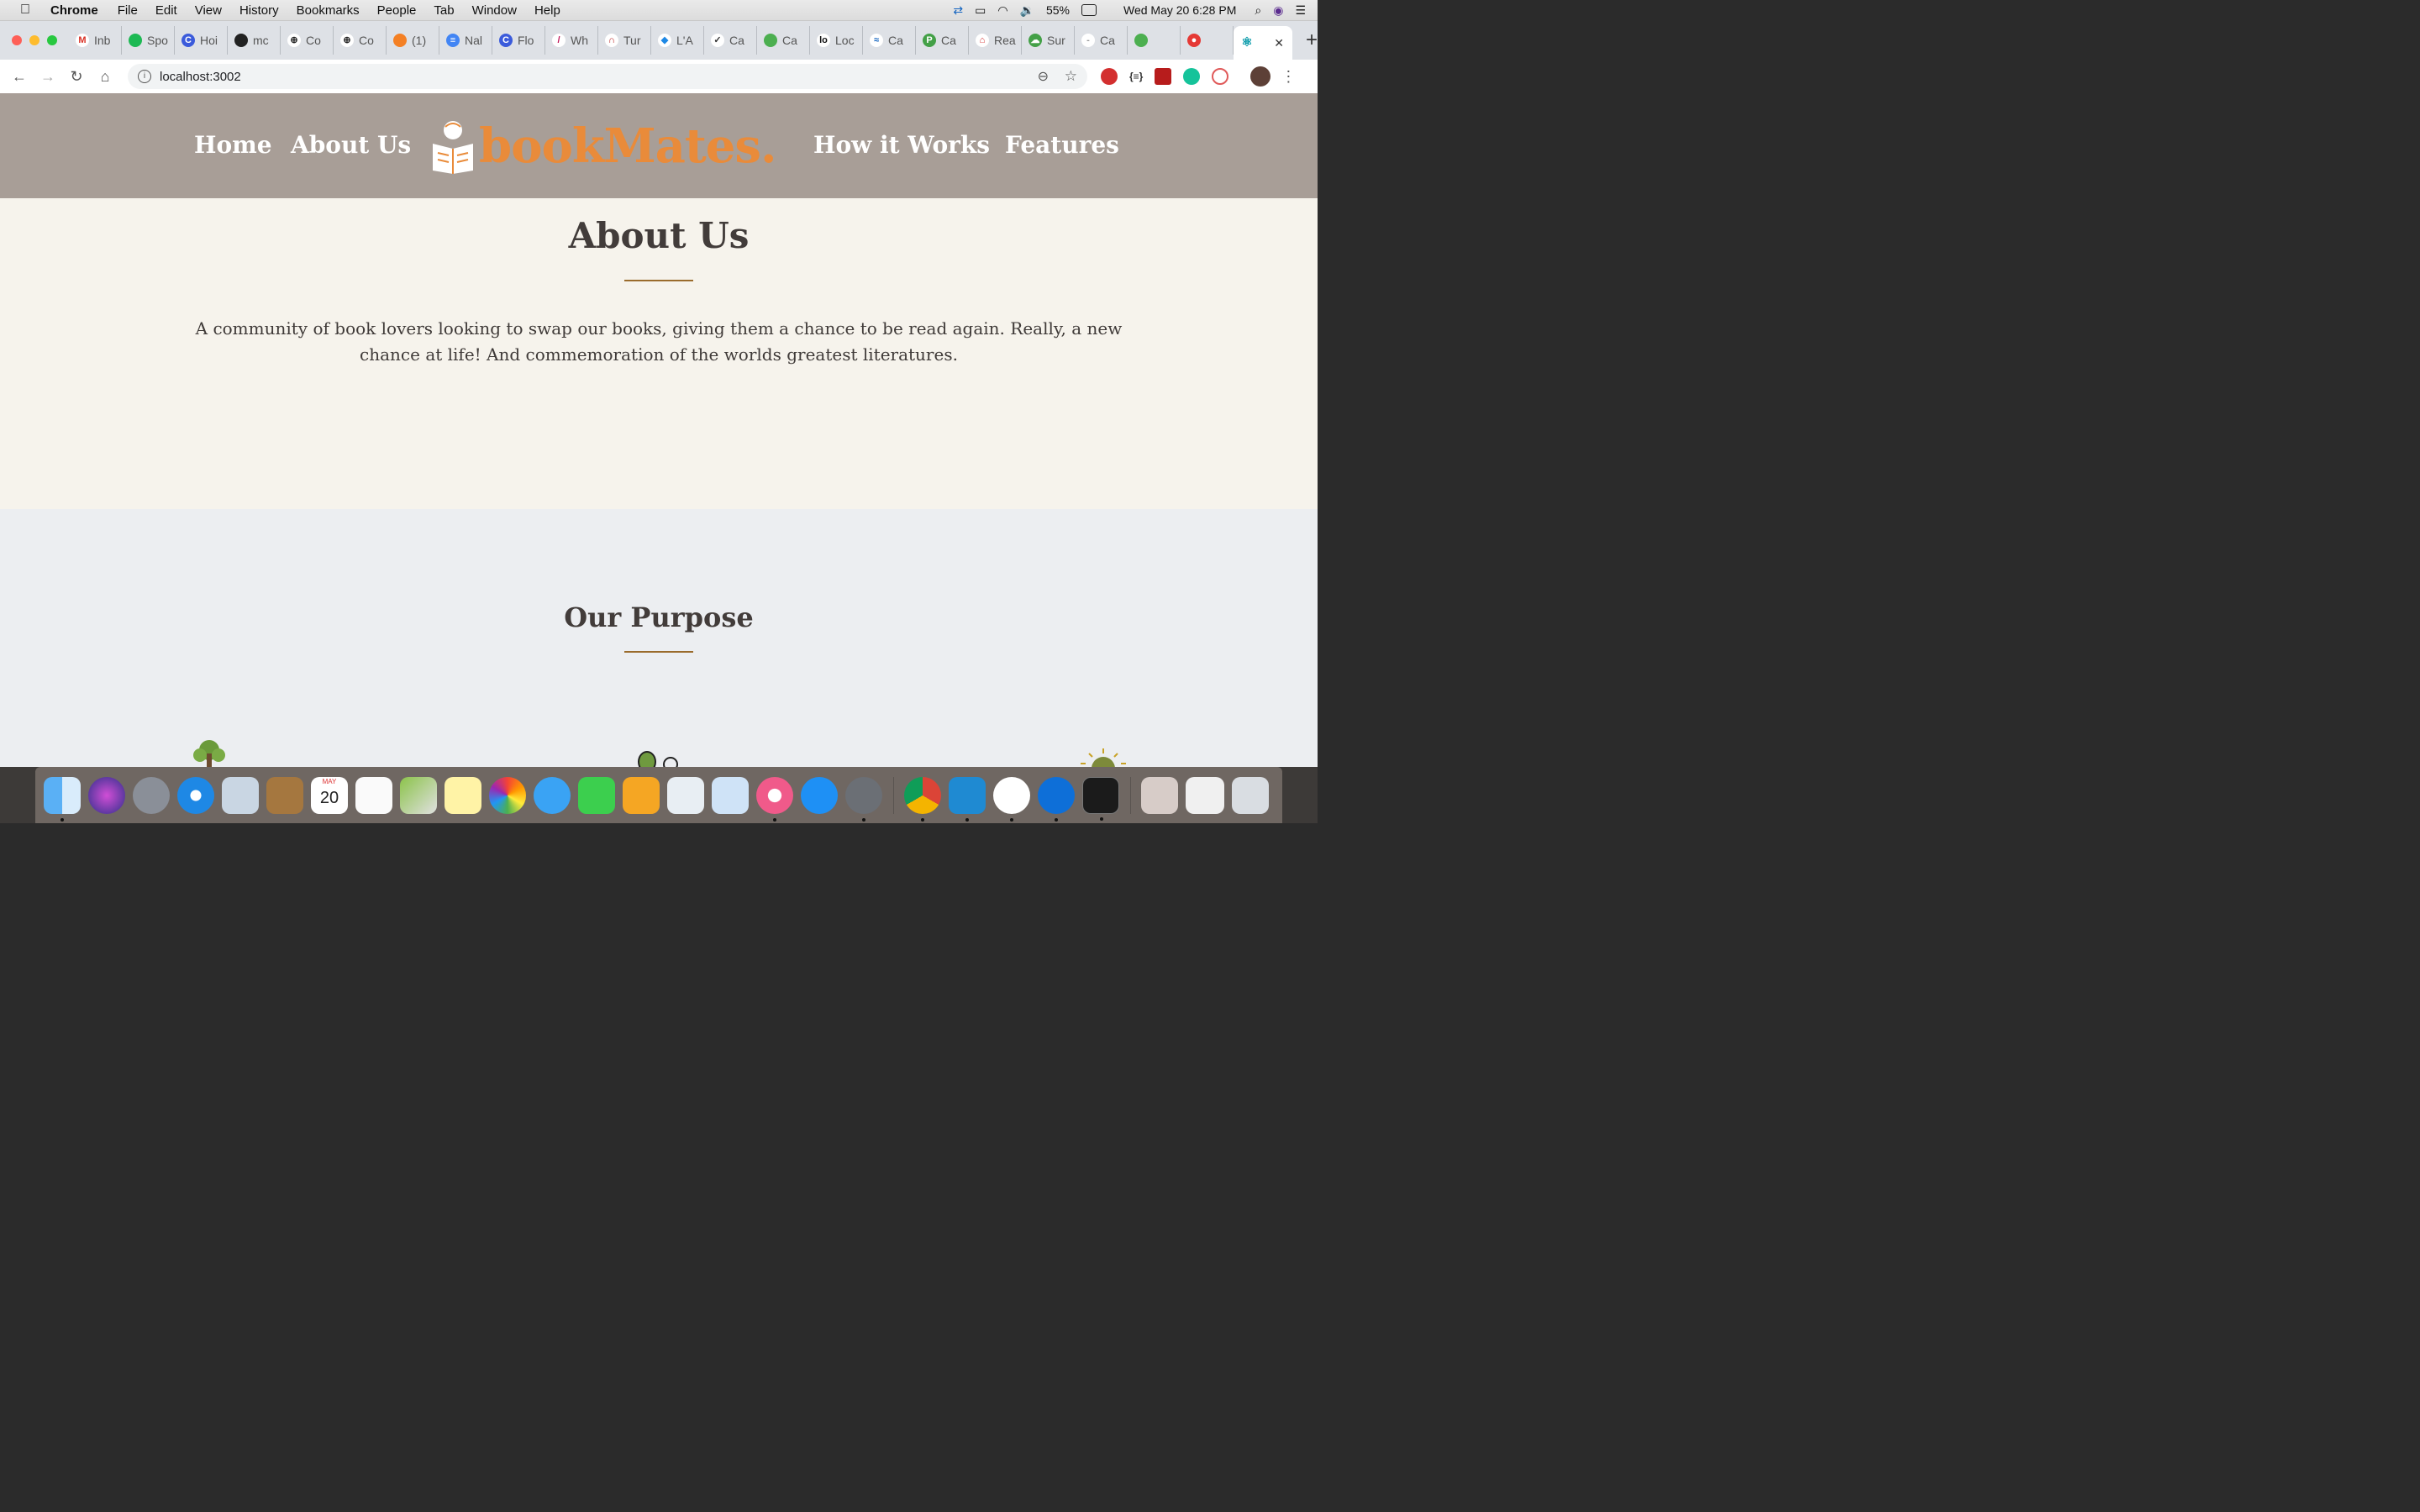  I want to click on spotlight-icon: ⌕, so click(1258, 10).